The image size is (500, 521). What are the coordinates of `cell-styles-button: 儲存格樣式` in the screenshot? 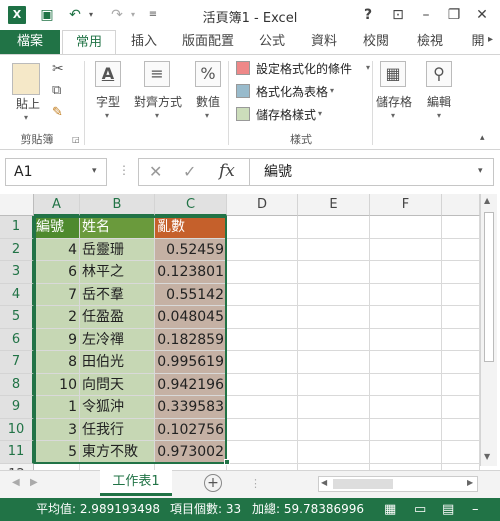 It's located at (286, 114).